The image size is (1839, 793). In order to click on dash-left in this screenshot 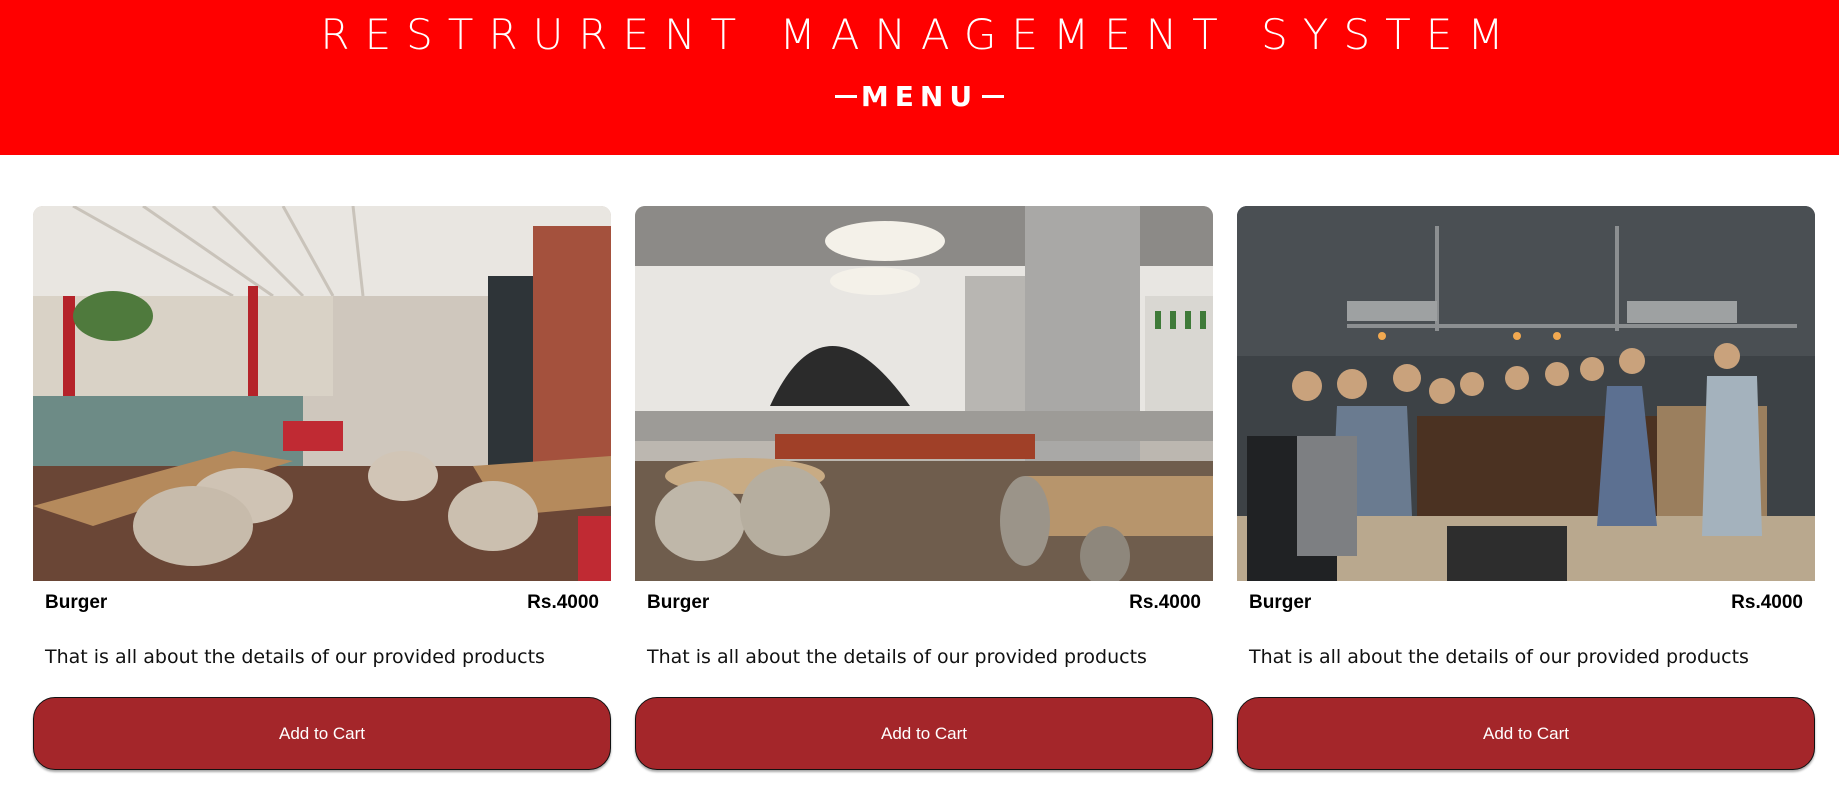, I will do `click(845, 96)`.